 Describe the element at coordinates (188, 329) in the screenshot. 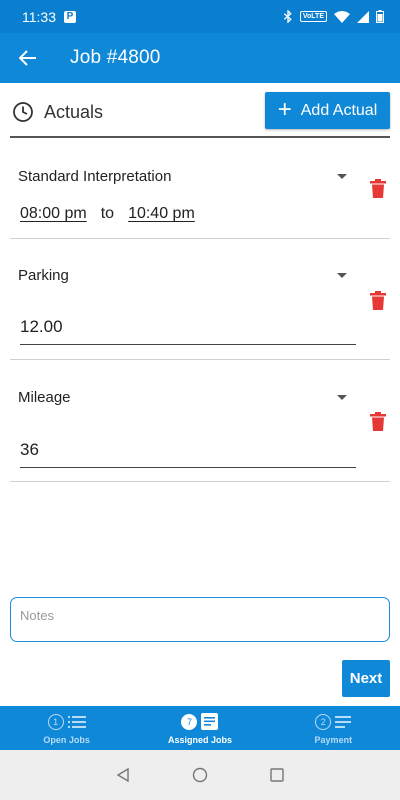

I see `parking-amount-input: 12.00` at that location.